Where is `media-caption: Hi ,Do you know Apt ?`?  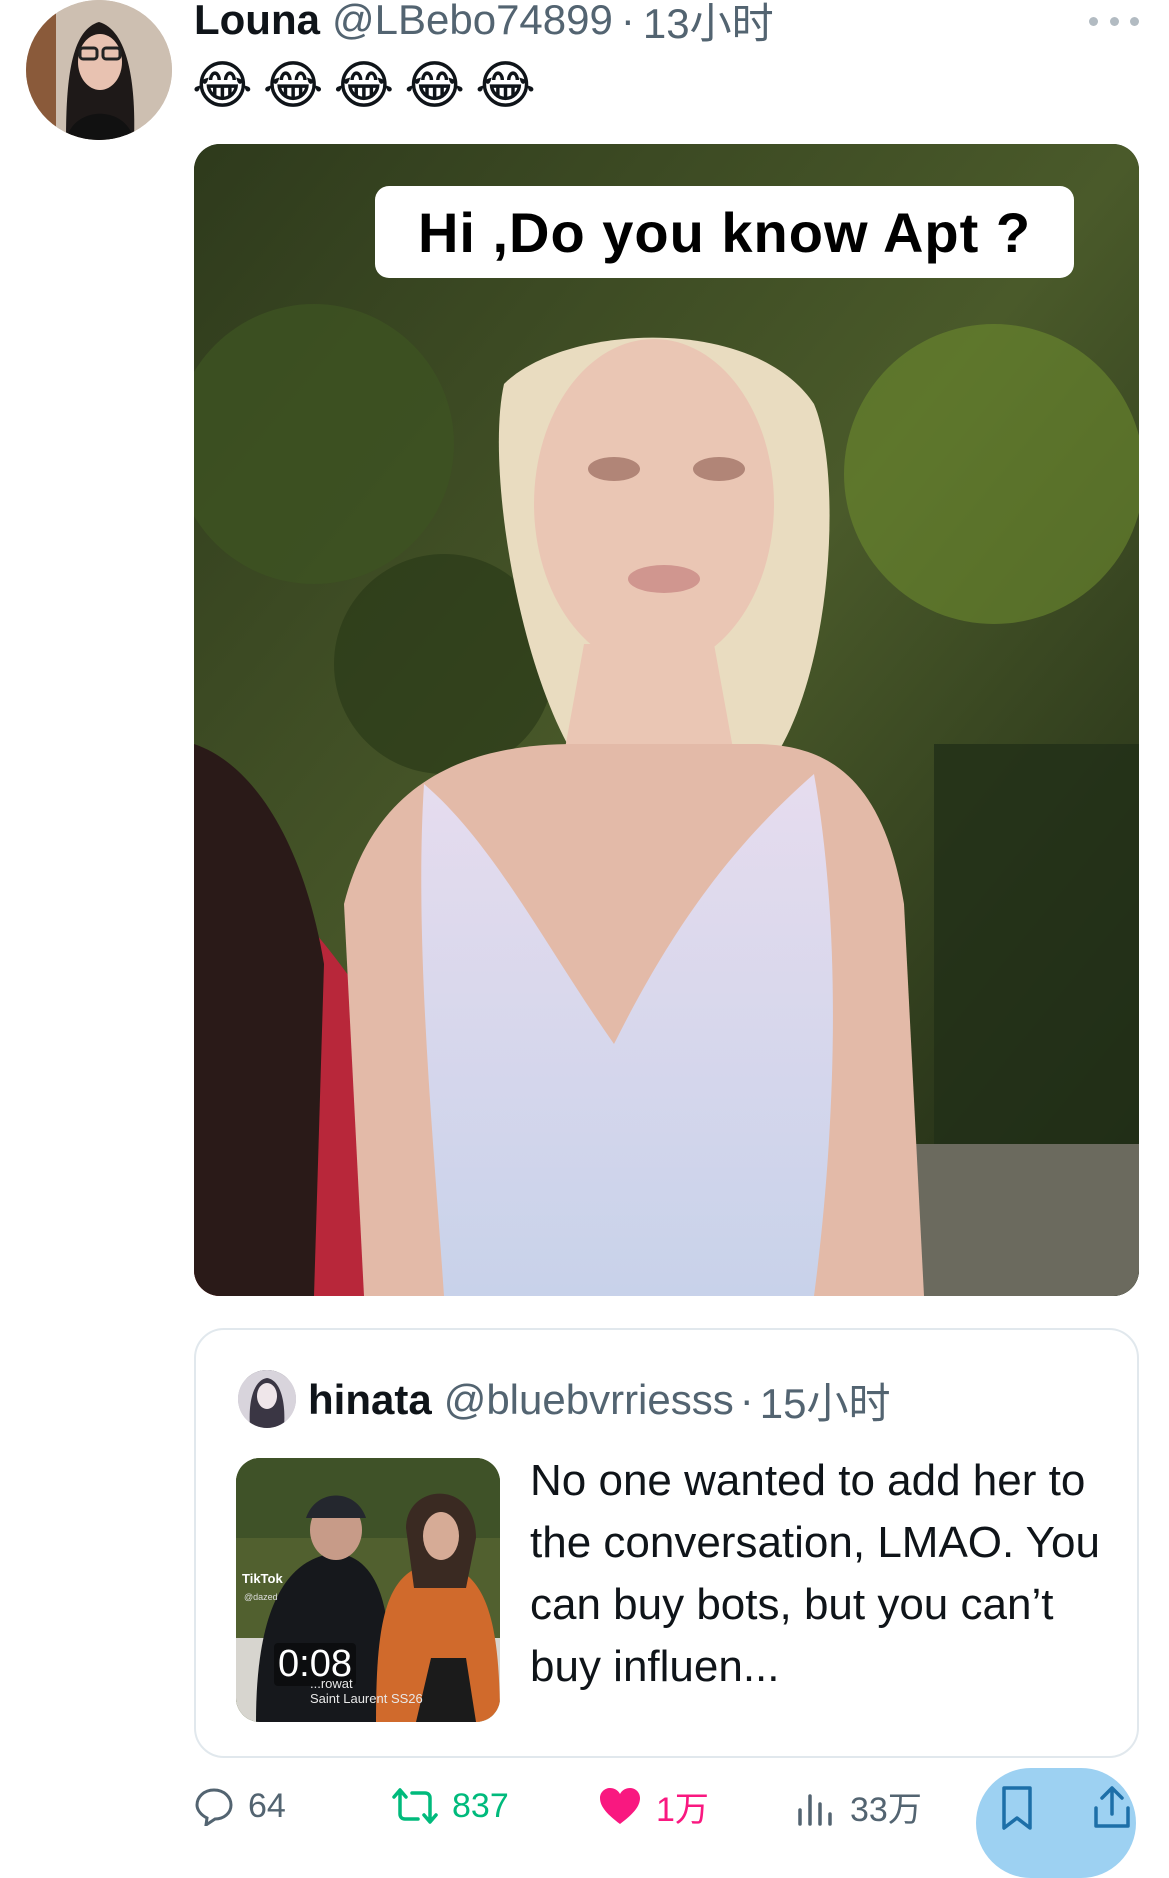
media-caption: Hi ,Do you know Apt ? is located at coordinates (724, 232).